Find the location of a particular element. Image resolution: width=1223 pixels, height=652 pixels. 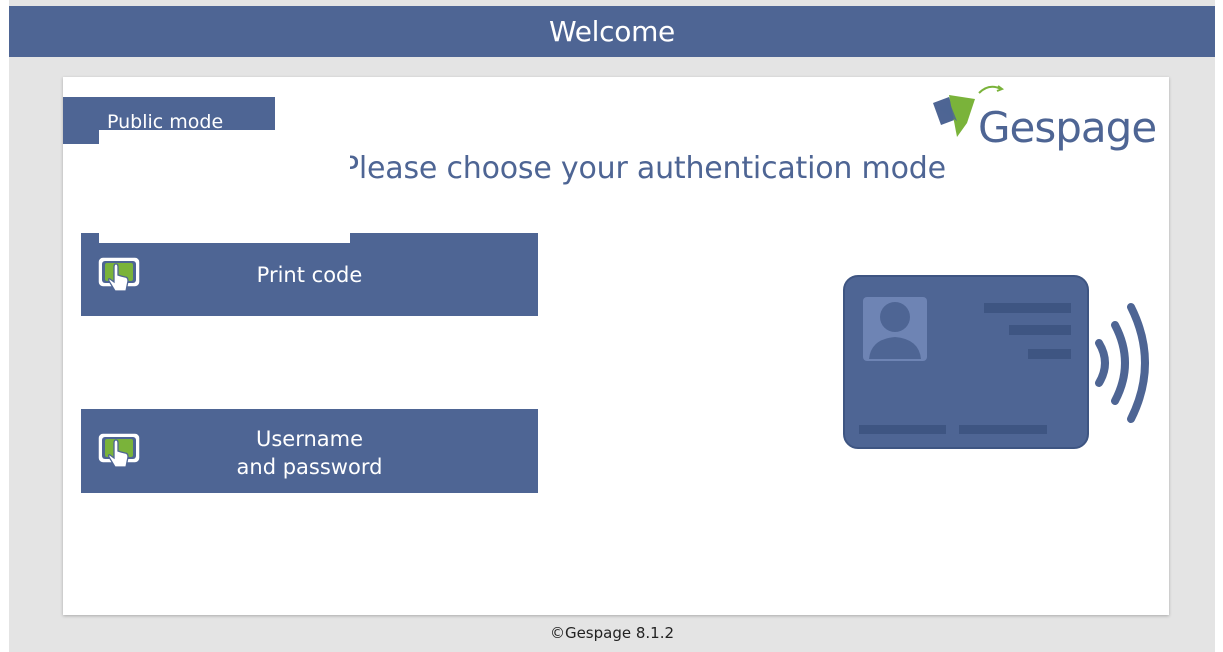

username-password-button: Username and password is located at coordinates (309, 451).